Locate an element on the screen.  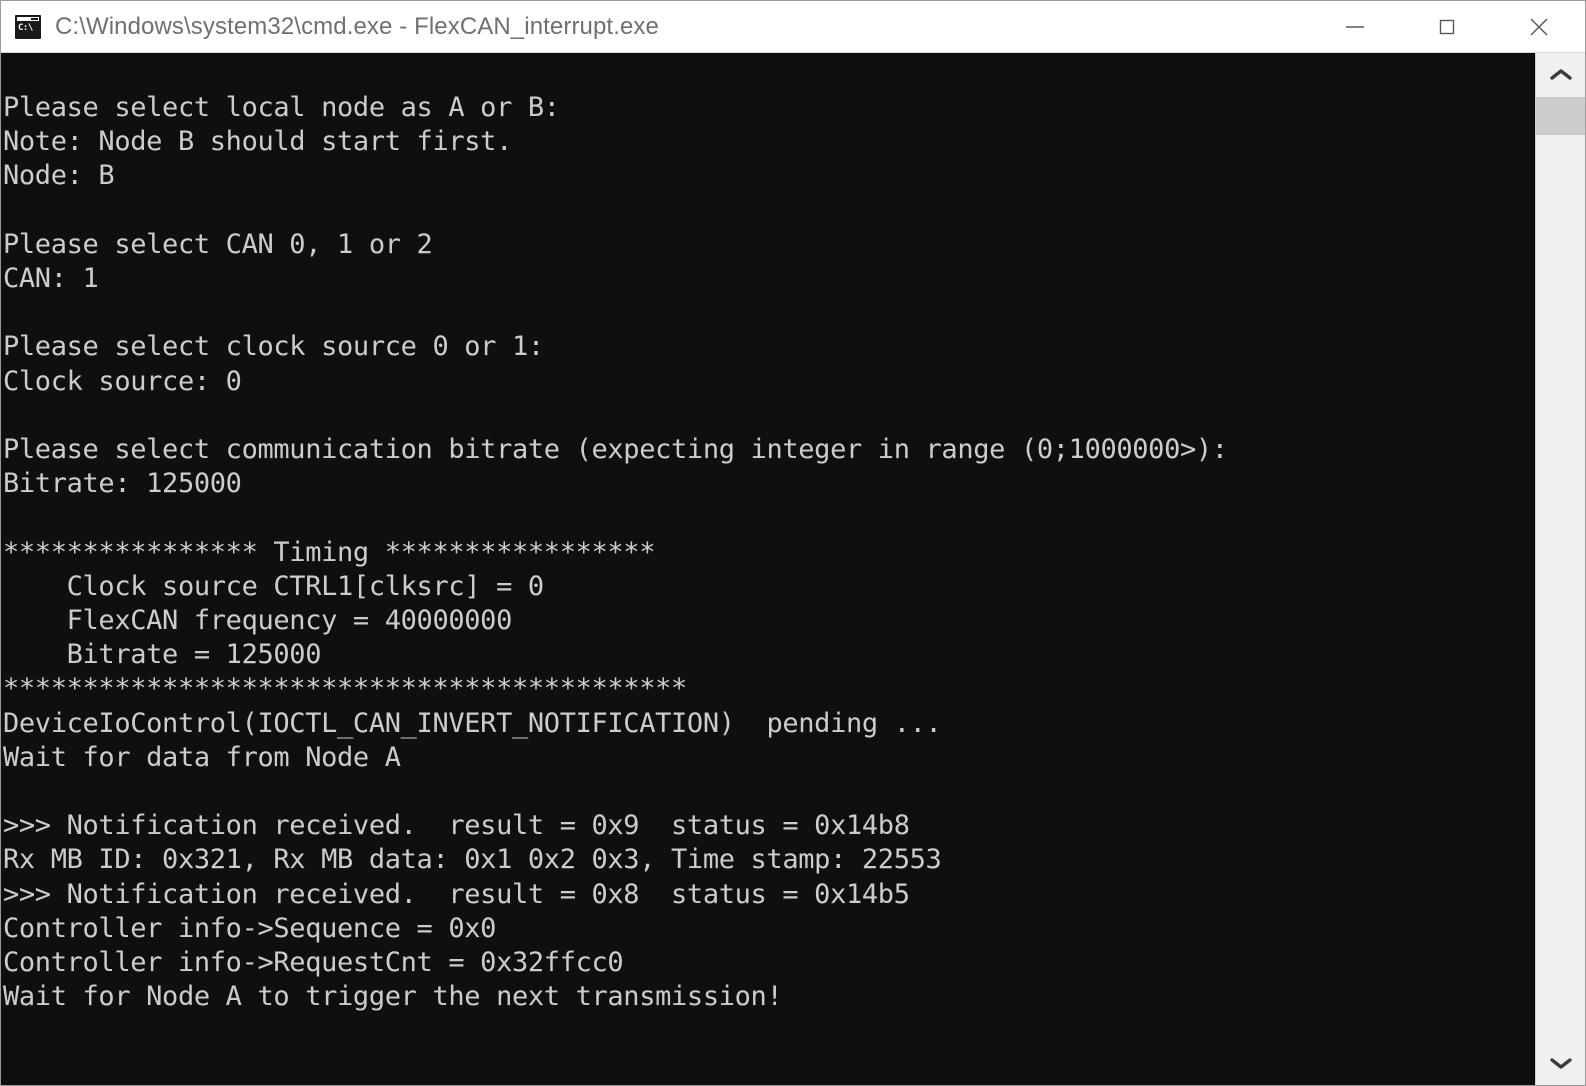
icon-prompt-text: C:\ is located at coordinates (28, 29).